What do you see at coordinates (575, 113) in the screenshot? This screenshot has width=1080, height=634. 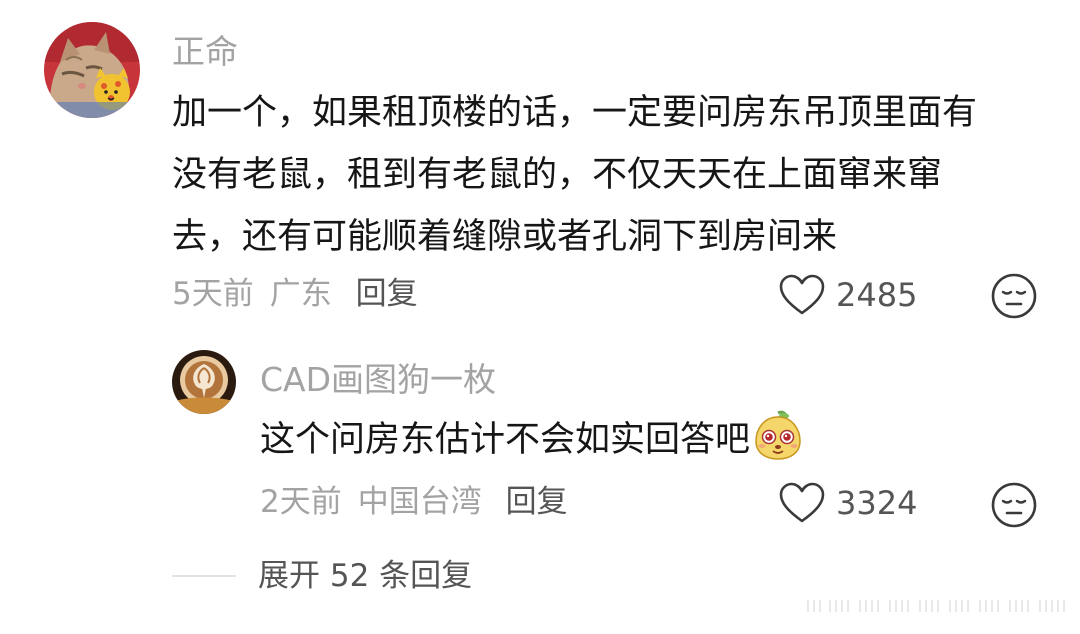 I see `comment-line: 加一个，如果租顶楼的话，一定要问房东吊顶里面有` at bounding box center [575, 113].